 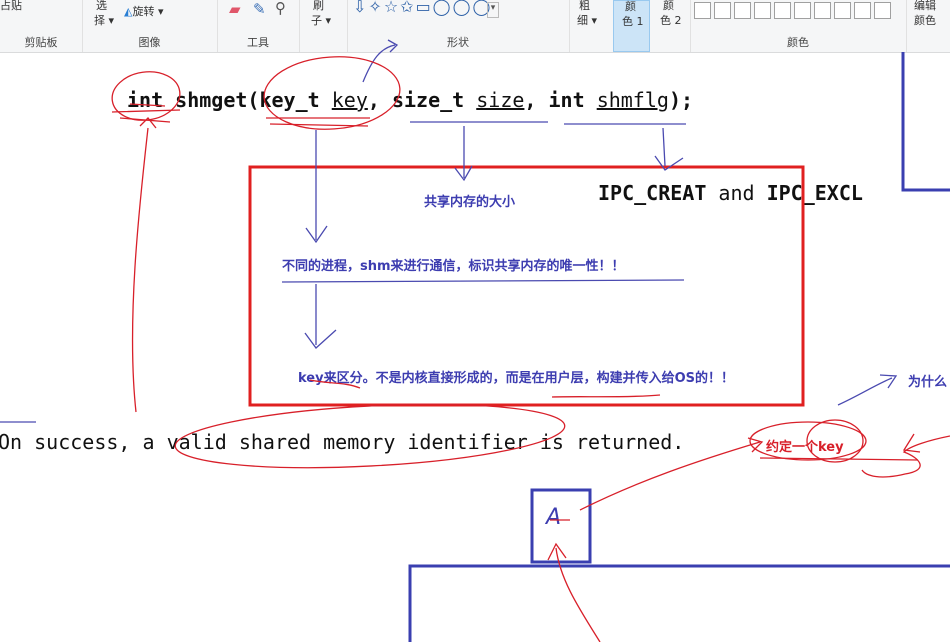 I want to click on size-type: size_t, so click(x=428, y=100).